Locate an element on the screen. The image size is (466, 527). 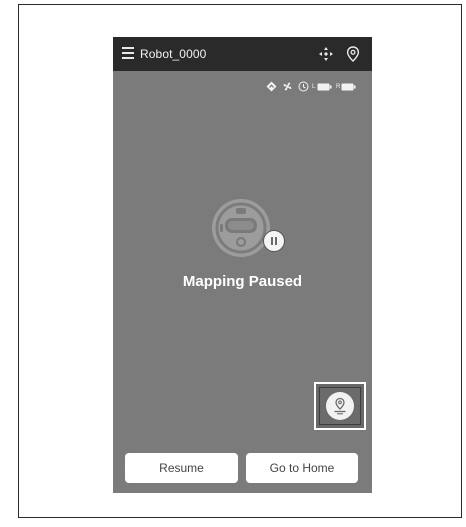
map-pin-button is located at coordinates (340, 406).